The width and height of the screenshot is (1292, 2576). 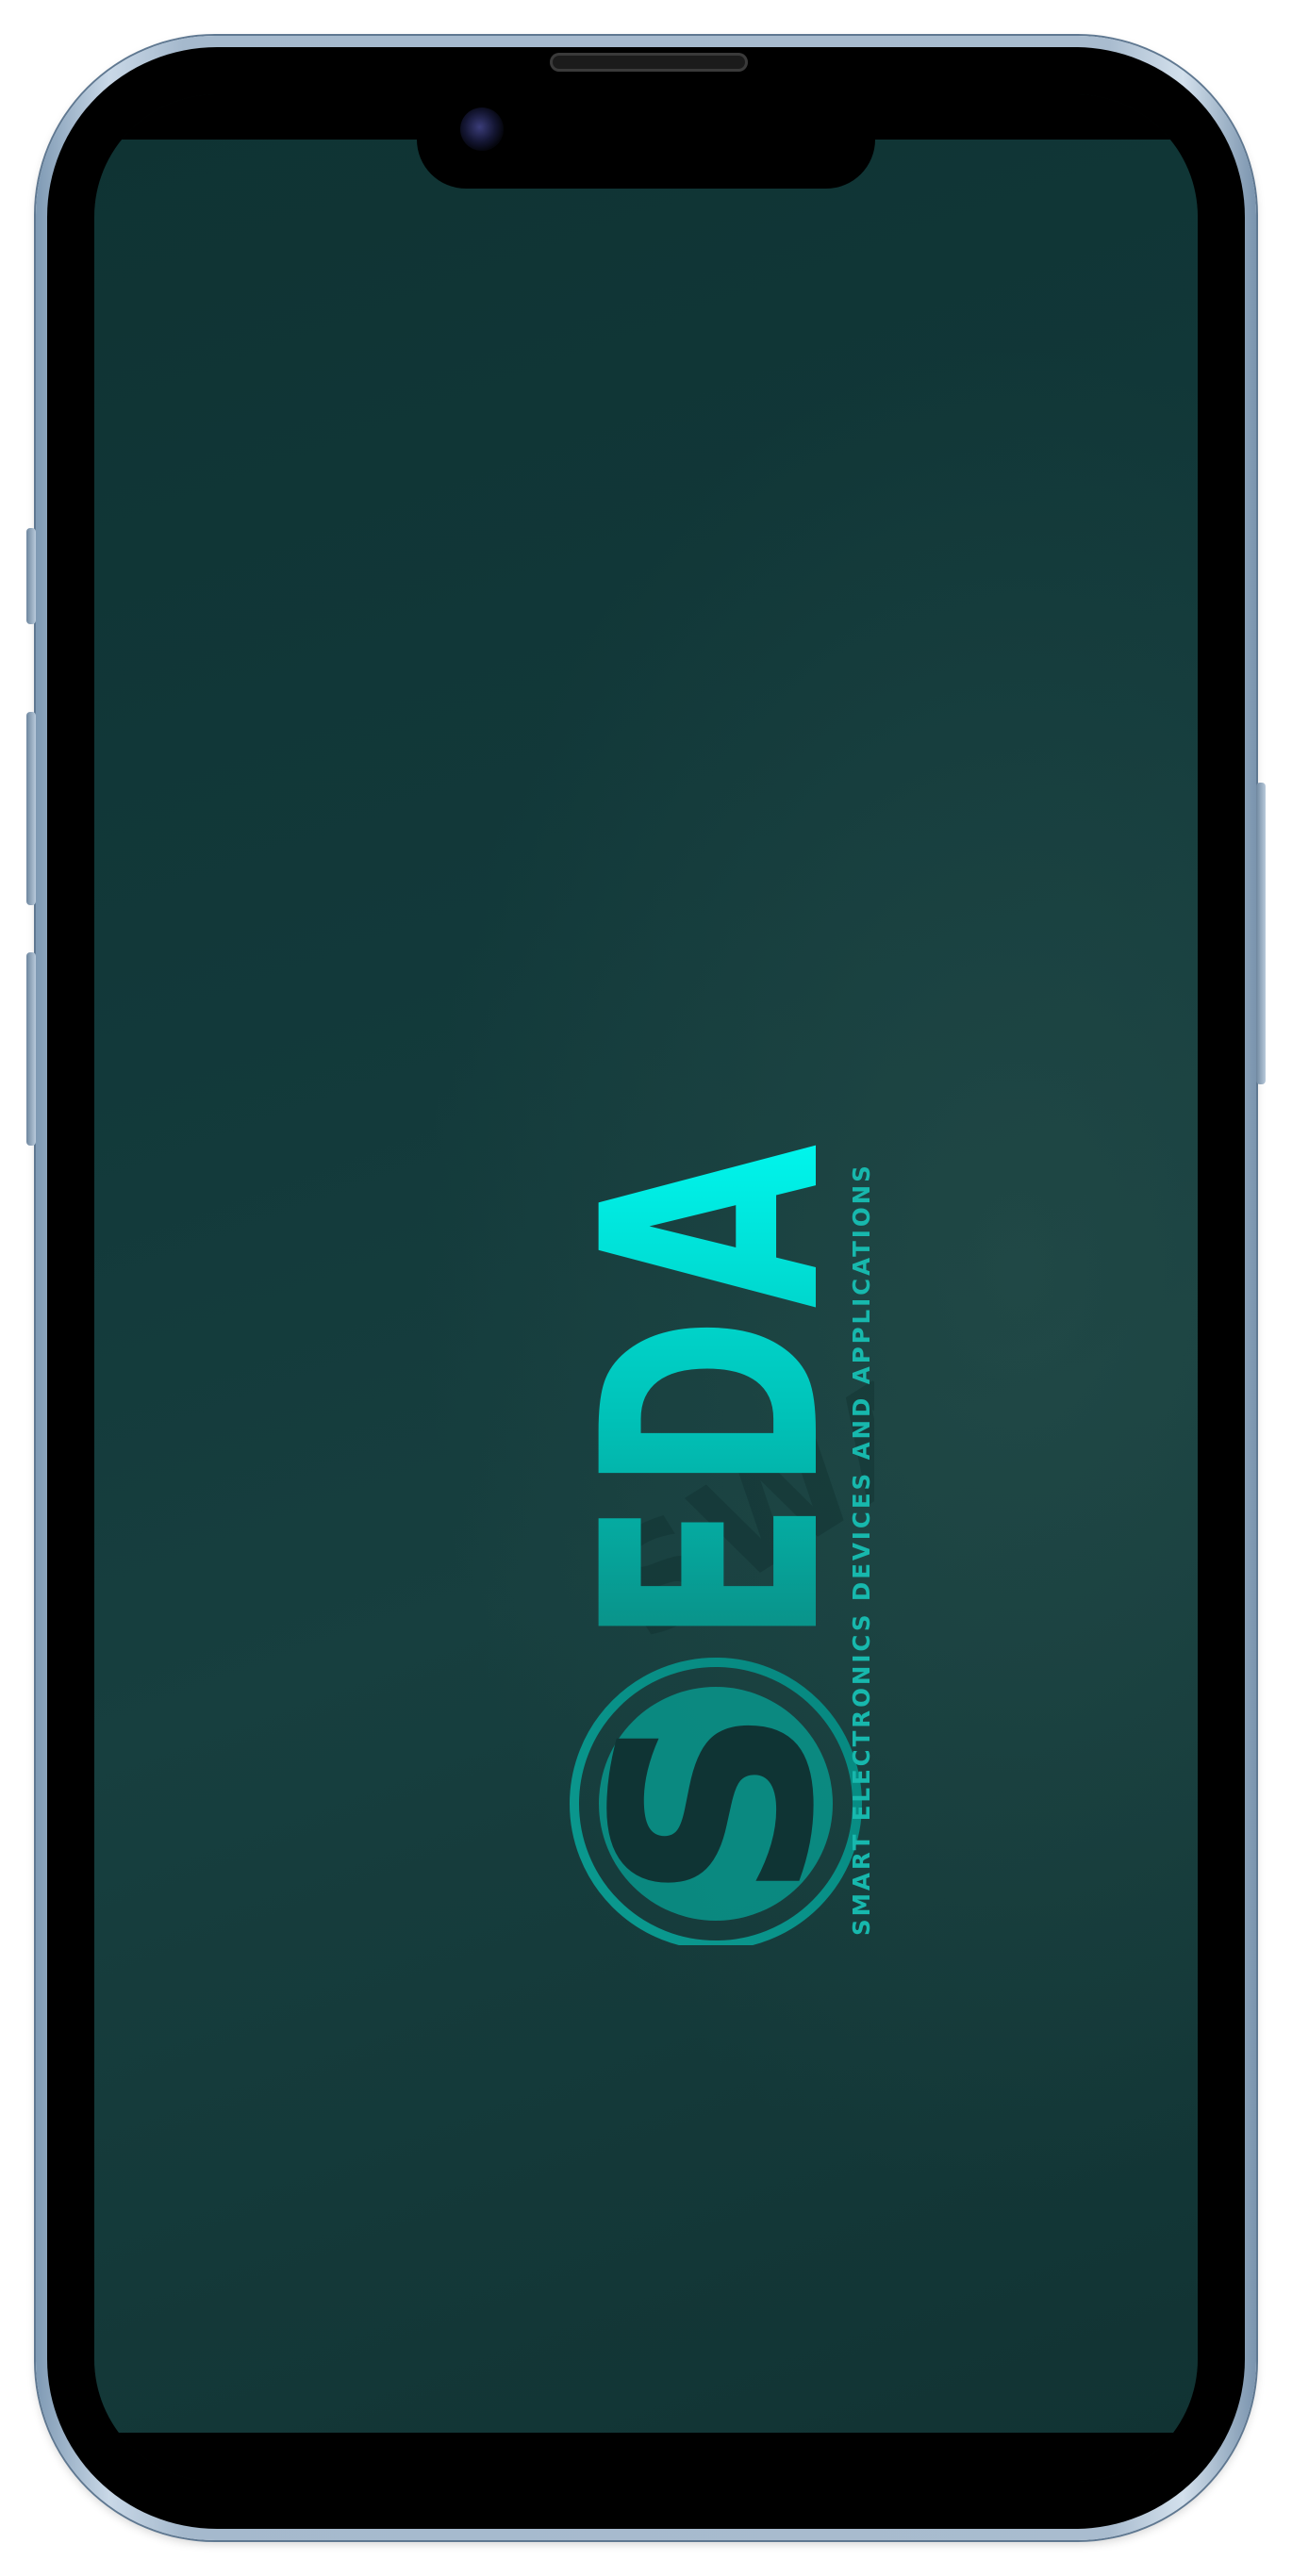 I want to click on camera-icon, so click(x=482, y=129).